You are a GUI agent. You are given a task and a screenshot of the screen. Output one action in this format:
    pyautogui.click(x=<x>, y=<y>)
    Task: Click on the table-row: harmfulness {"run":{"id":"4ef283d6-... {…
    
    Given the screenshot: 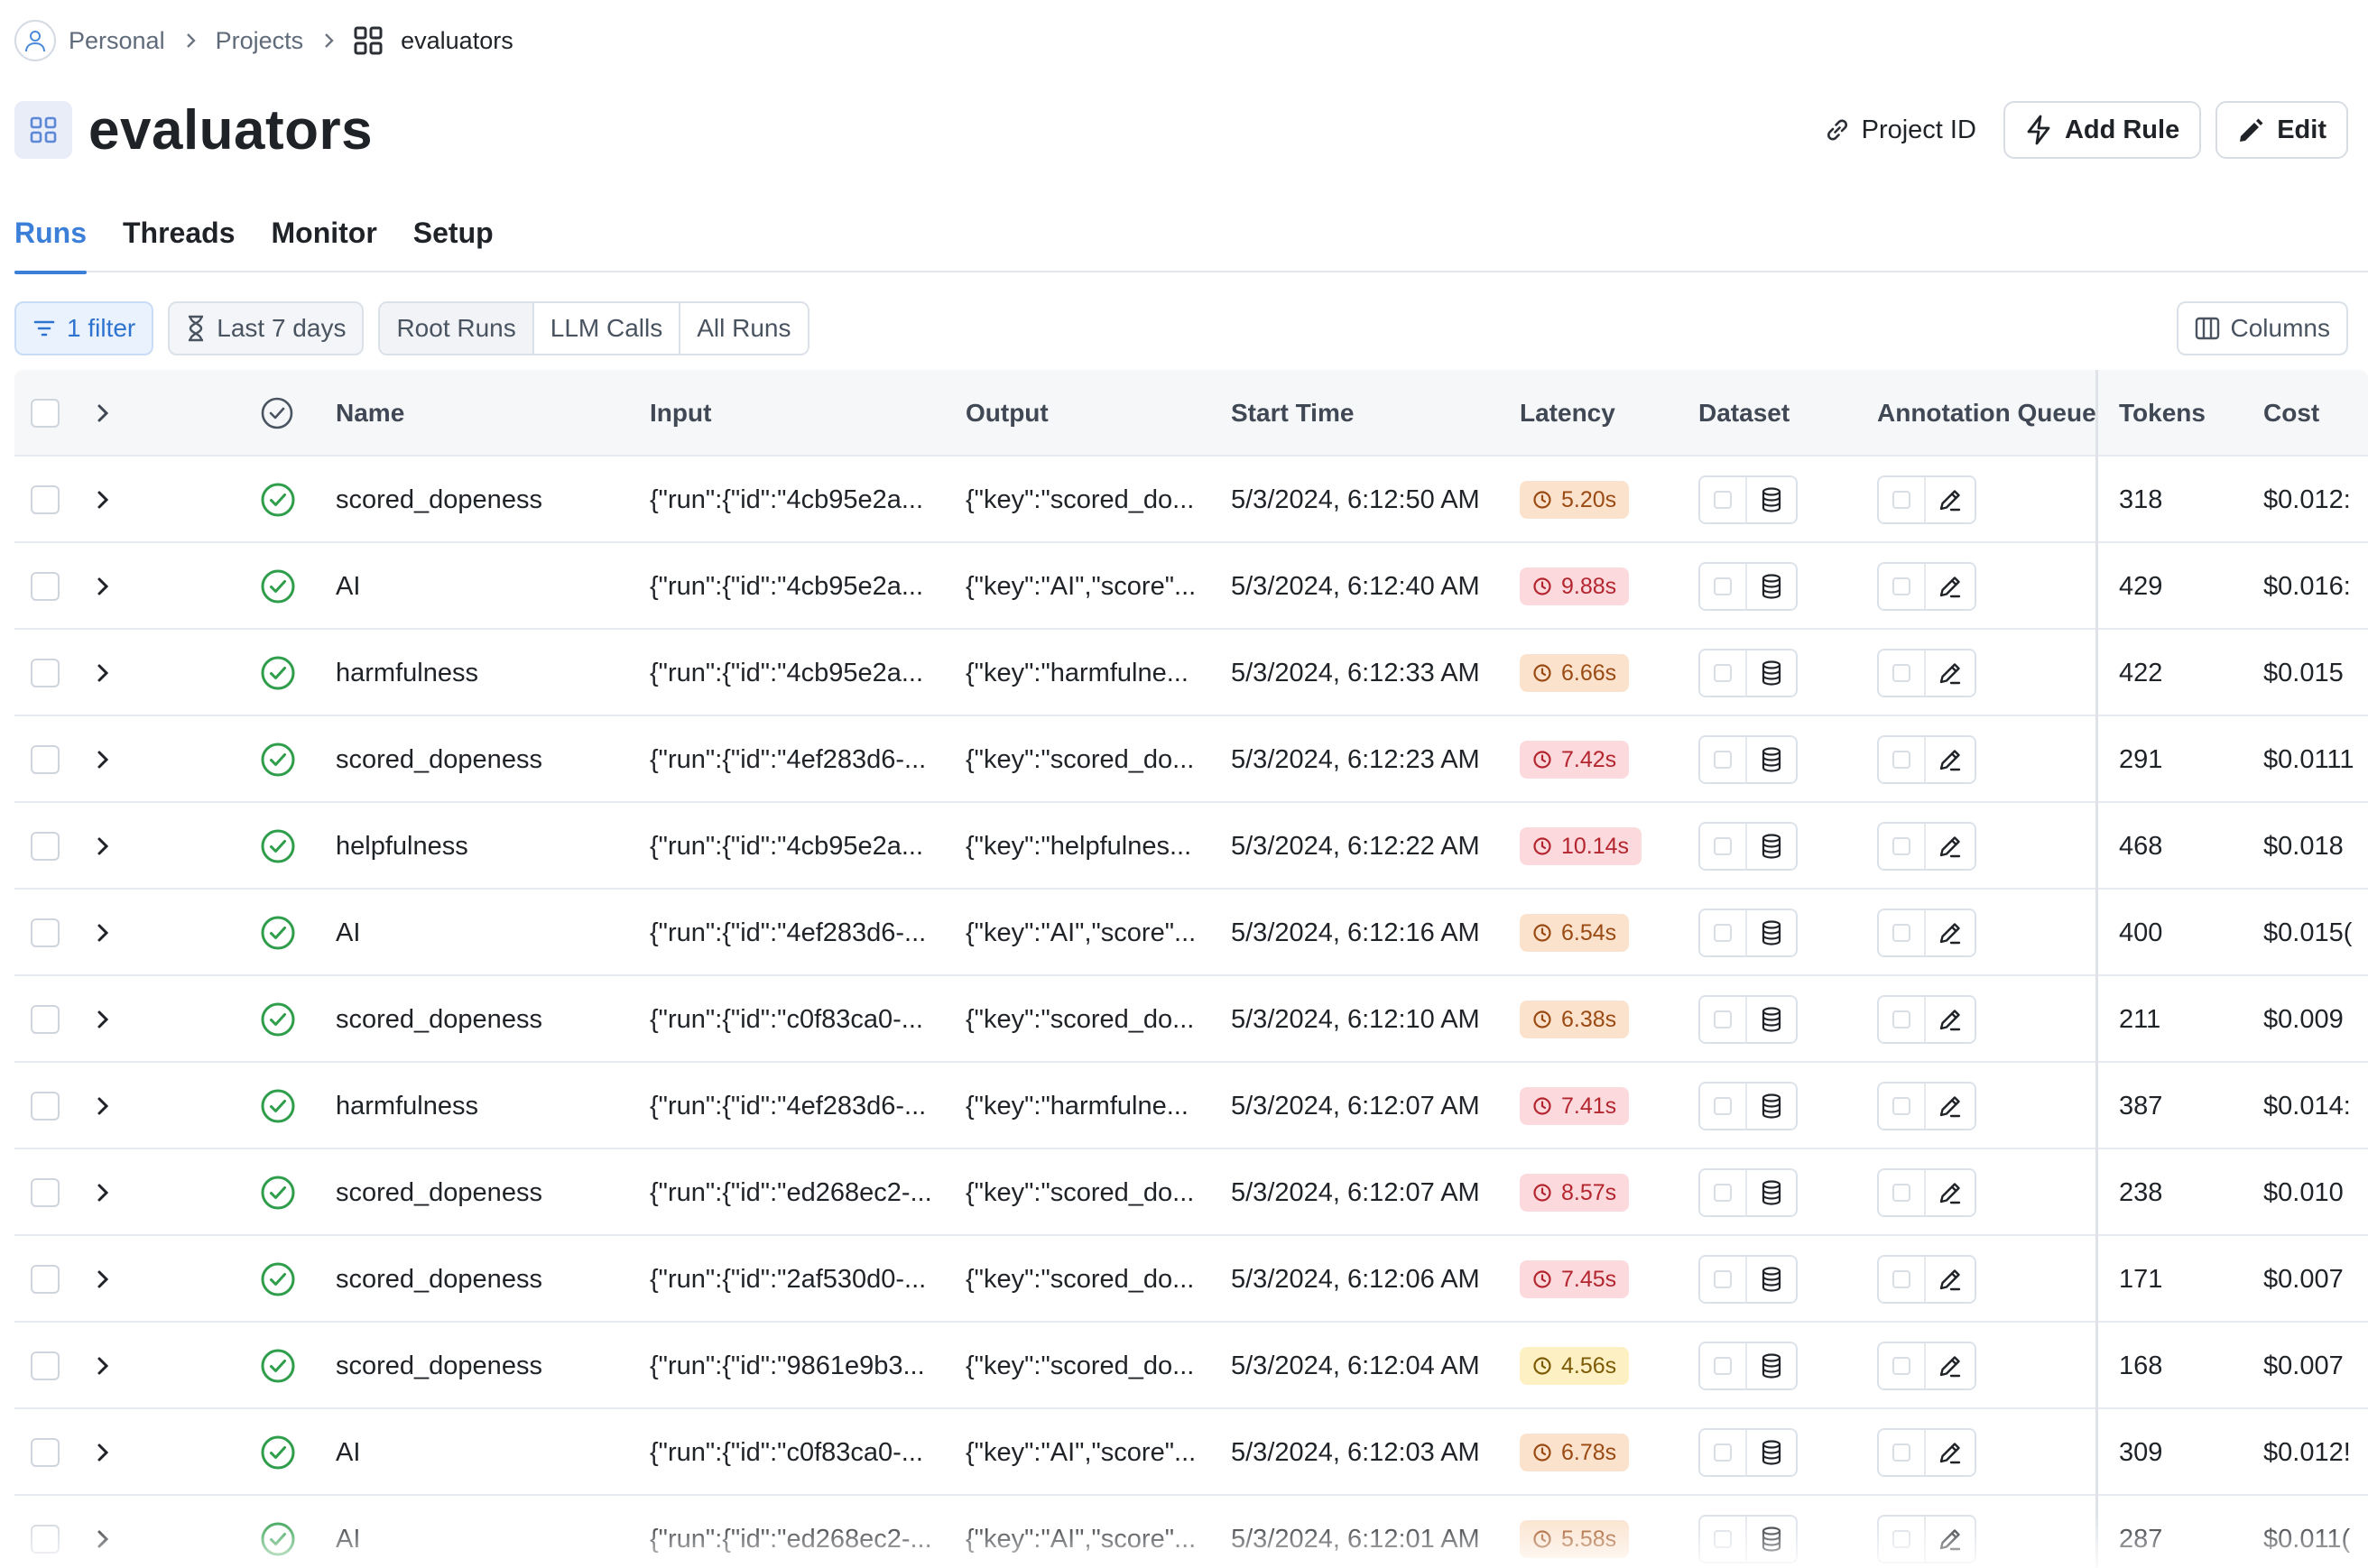 What is the action you would take?
    pyautogui.click(x=1191, y=1106)
    